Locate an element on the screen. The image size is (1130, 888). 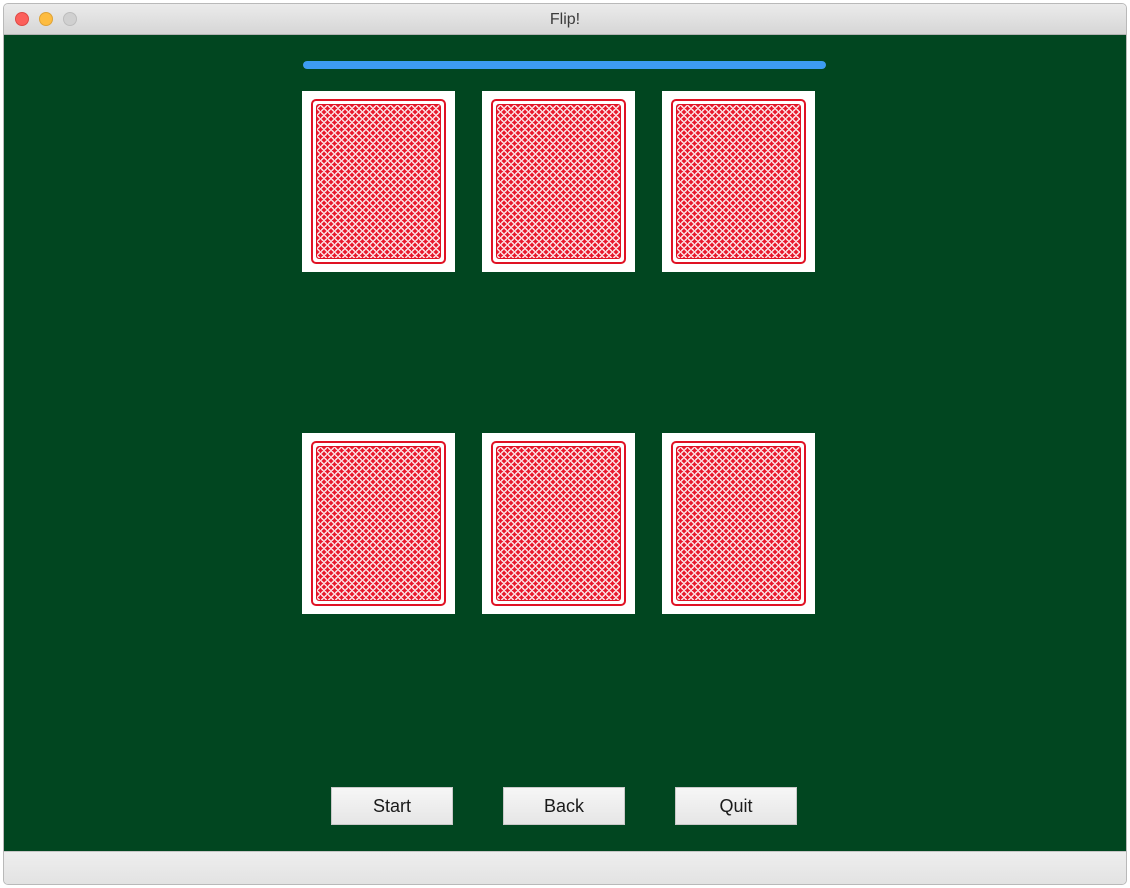
quit-button: Quit is located at coordinates (736, 806).